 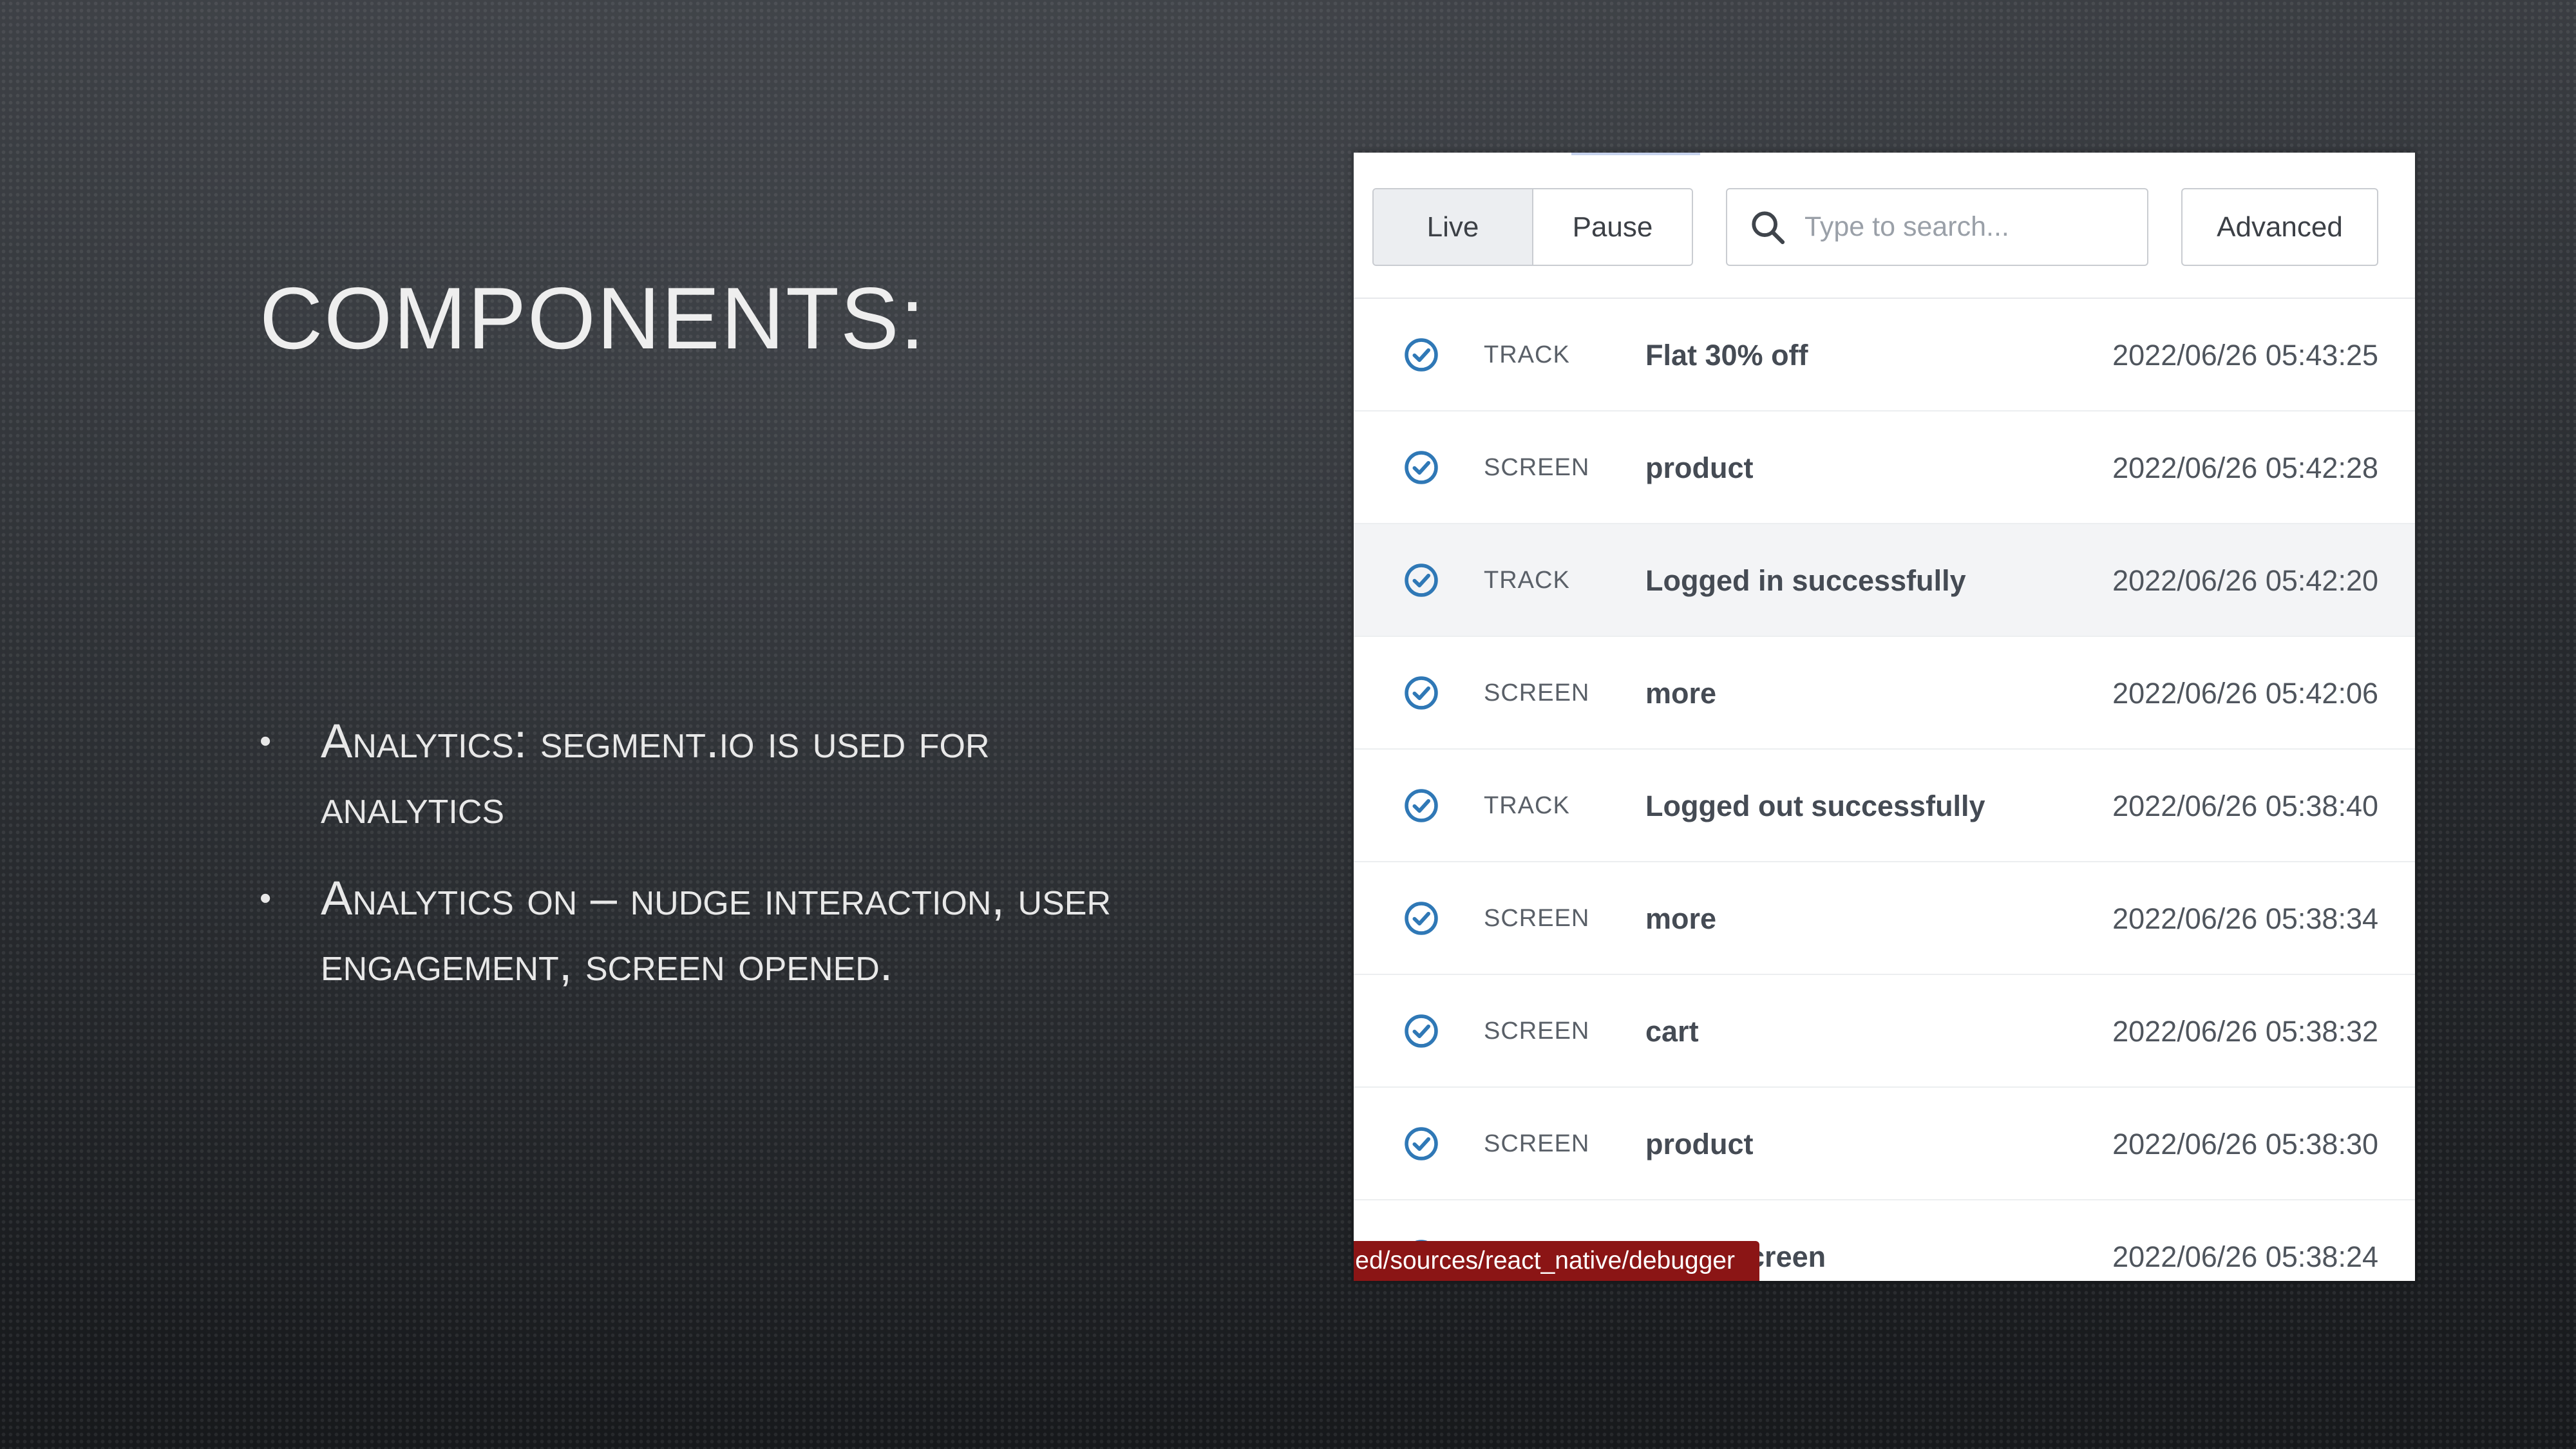 I want to click on event-row: SCREEN product 2022/06/26 05:42:28, so click(x=1884, y=468).